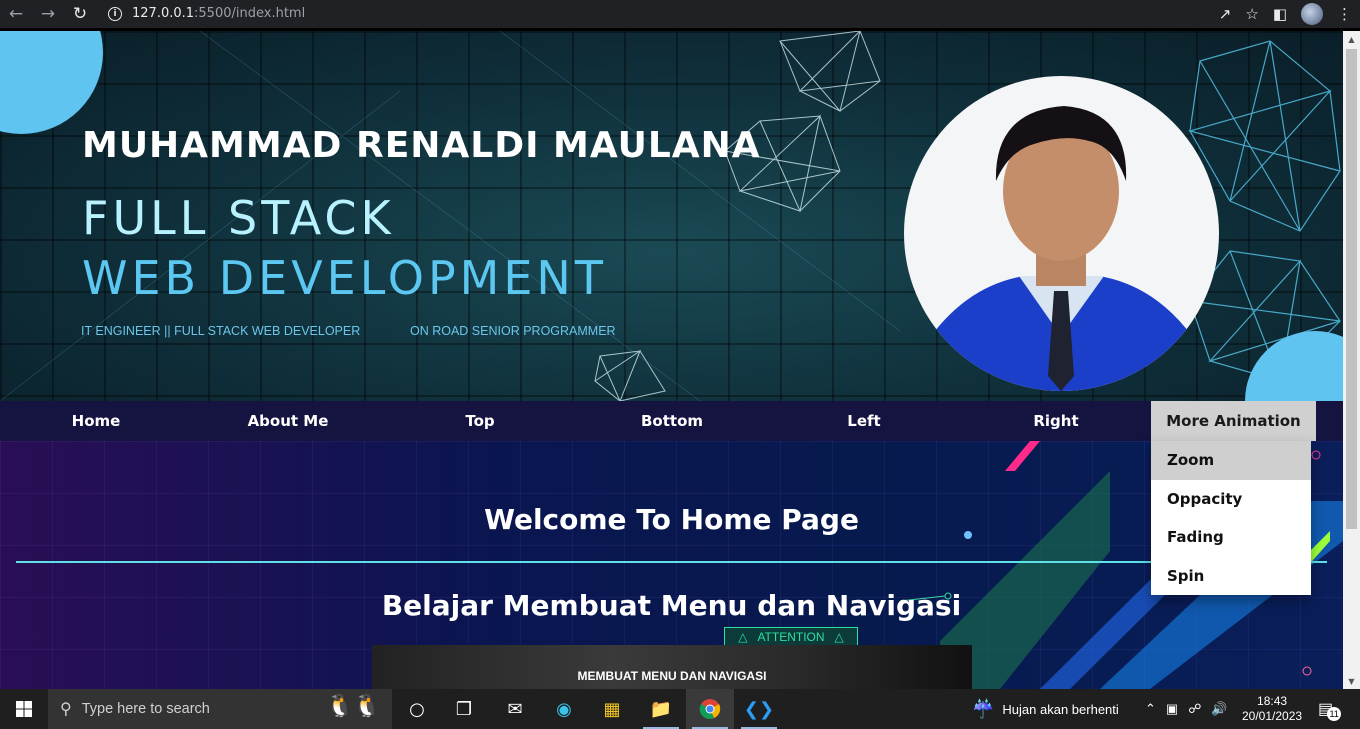 Image resolution: width=1360 pixels, height=729 pixels. What do you see at coordinates (66, 709) in the screenshot?
I see `search-icon: ⚲` at bounding box center [66, 709].